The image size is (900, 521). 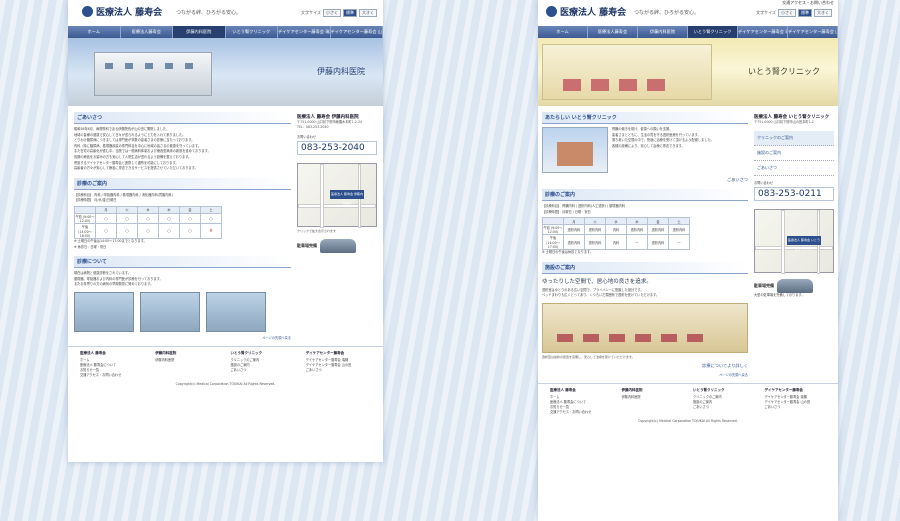 What do you see at coordinates (645, 366) in the screenshot?
I see `treatment-detail-link: 診療についてより詳しく` at bounding box center [645, 366].